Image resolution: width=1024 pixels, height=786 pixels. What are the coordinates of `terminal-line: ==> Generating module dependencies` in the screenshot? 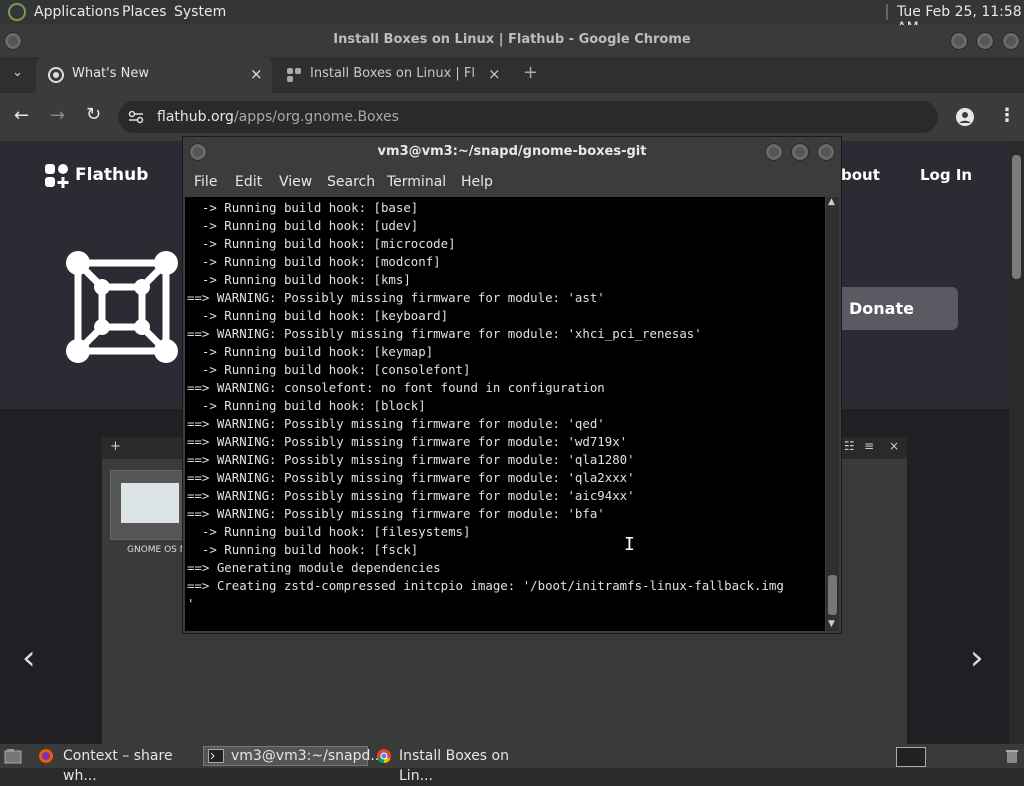 It's located at (314, 567).